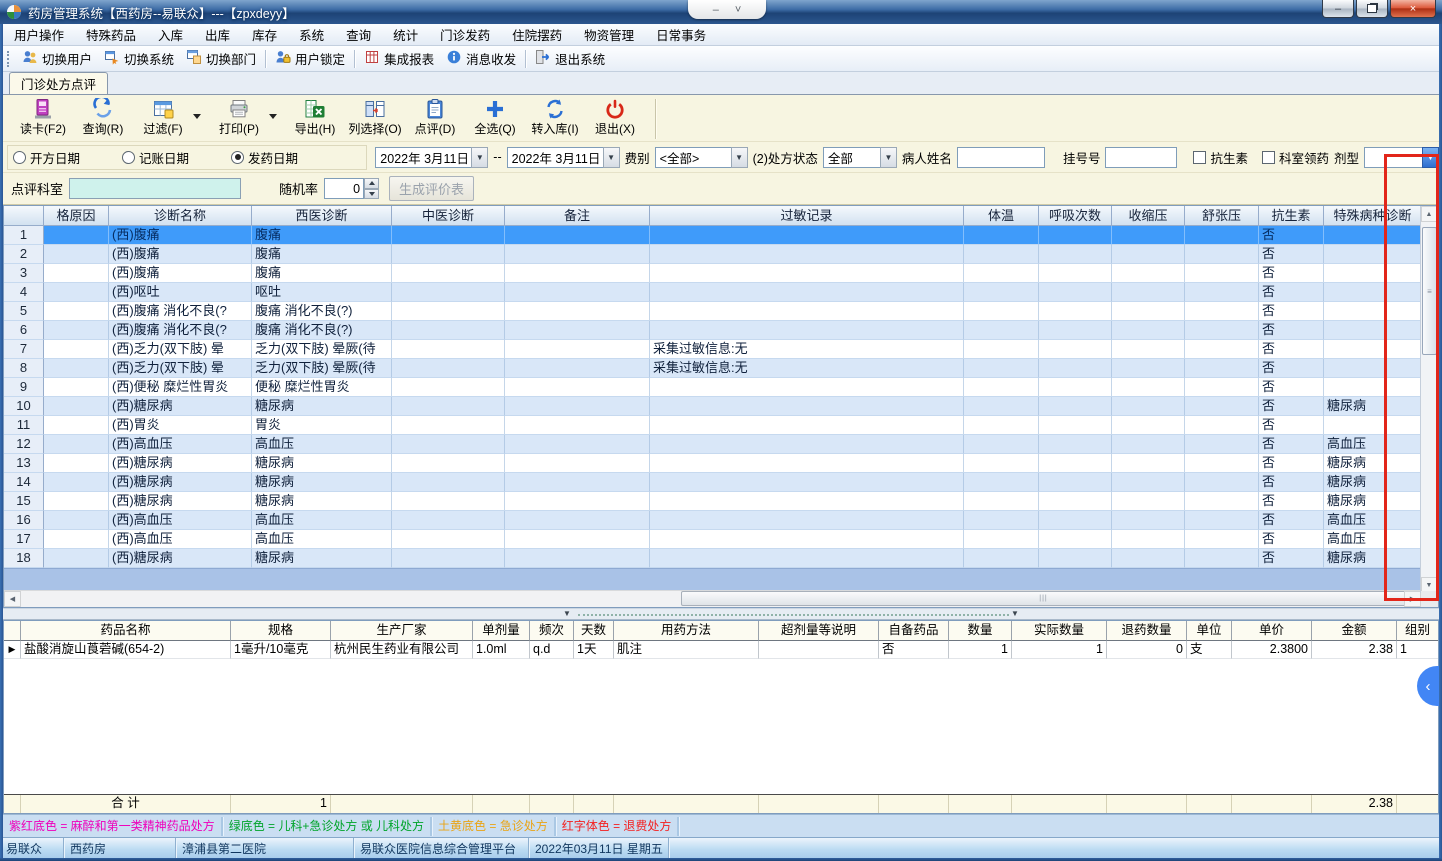  I want to click on menu-item: 住院摆药, so click(537, 34).